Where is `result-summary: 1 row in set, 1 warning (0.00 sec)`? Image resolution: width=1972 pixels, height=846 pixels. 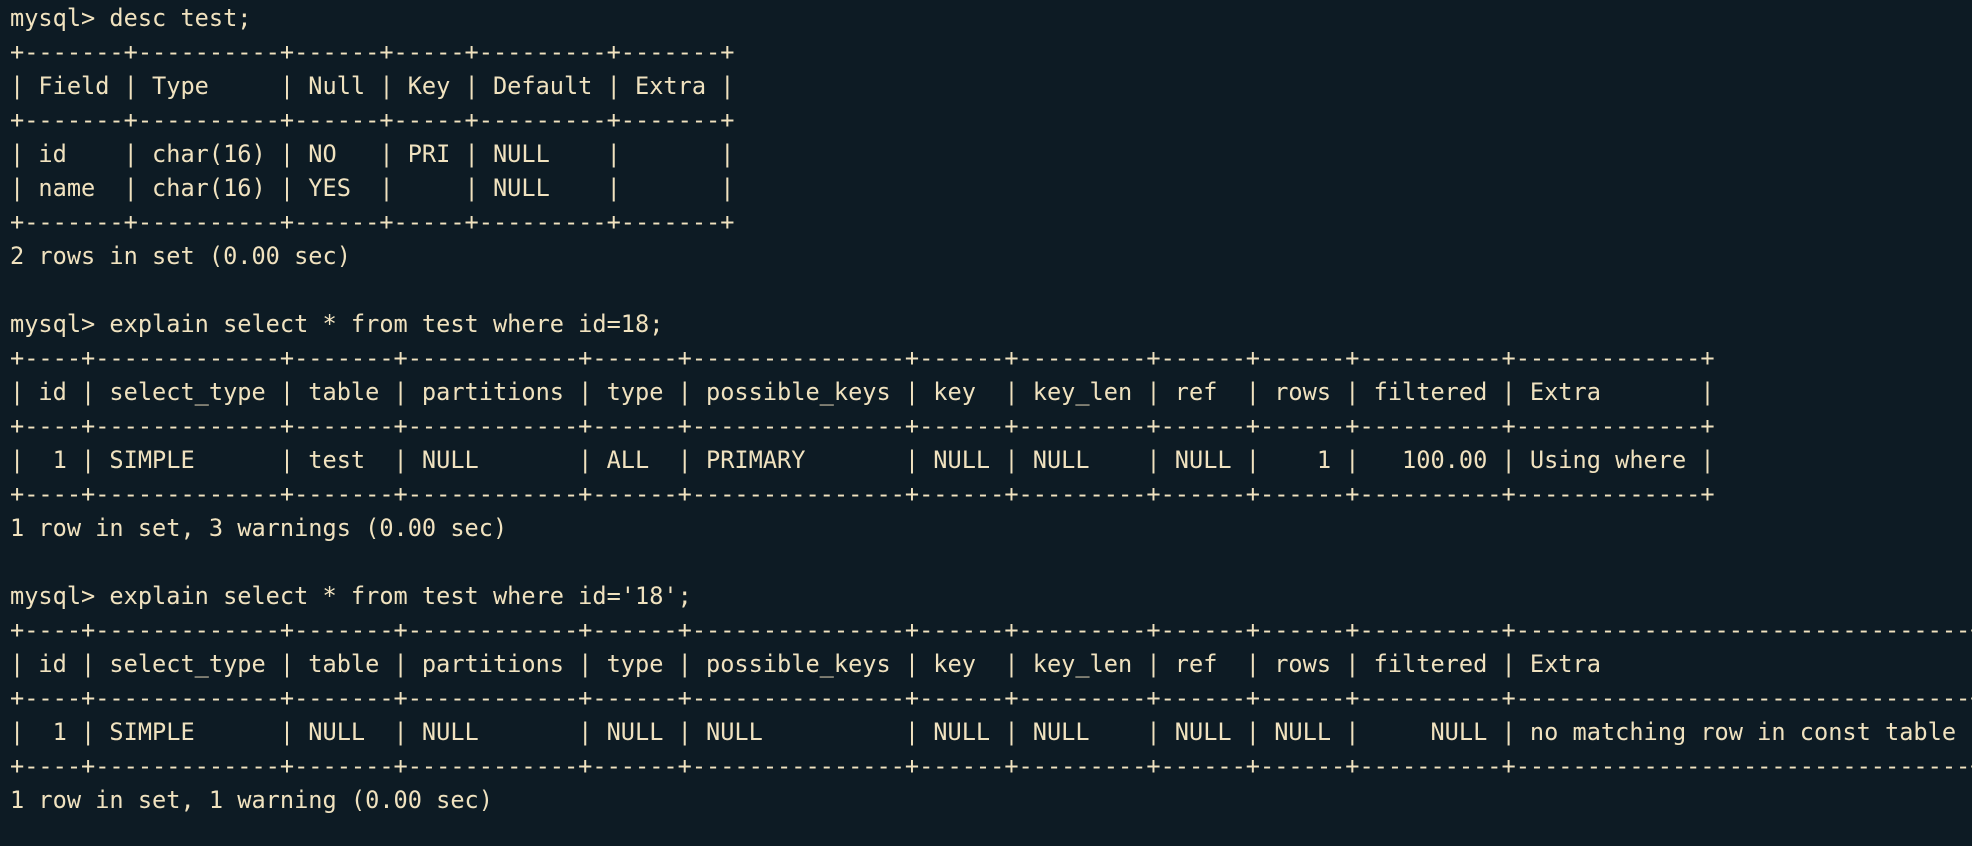
result-summary: 1 row in set, 1 warning (0.00 sec) is located at coordinates (251, 800).